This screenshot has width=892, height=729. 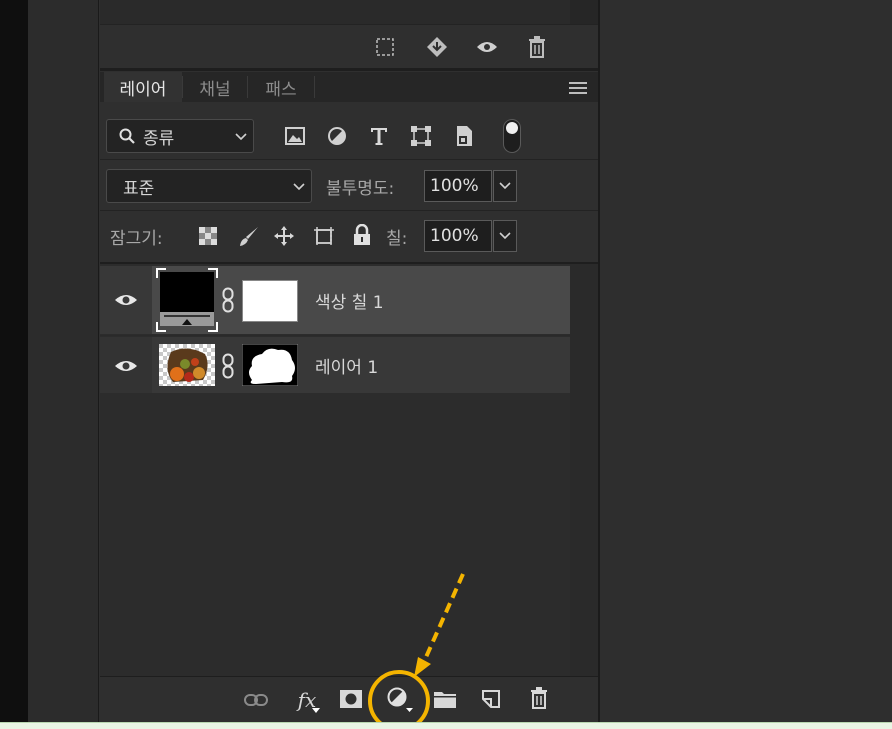 I want to click on highlight-annotation, so click(x=416, y=651).